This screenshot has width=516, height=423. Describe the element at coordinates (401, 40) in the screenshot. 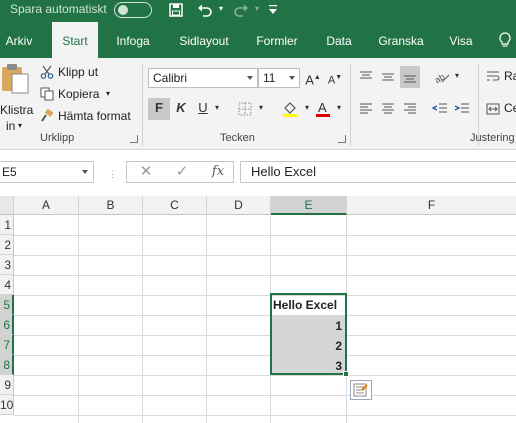

I see `tab-granska: Granska` at that location.